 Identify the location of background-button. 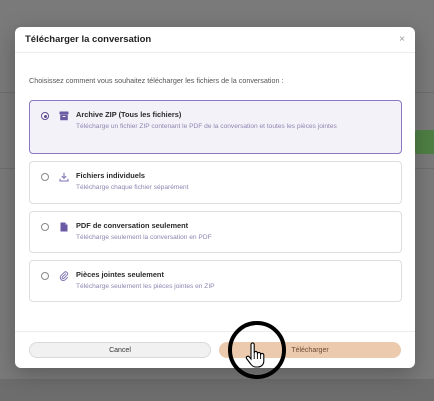
(424, 142).